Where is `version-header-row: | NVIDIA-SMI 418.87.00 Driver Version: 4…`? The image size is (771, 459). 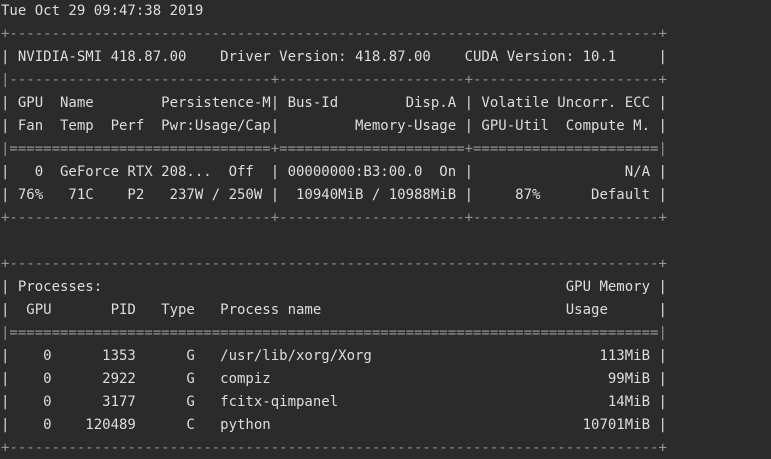 version-header-row: | NVIDIA-SMI 418.87.00 Driver Version: 4… is located at coordinates (334, 57).